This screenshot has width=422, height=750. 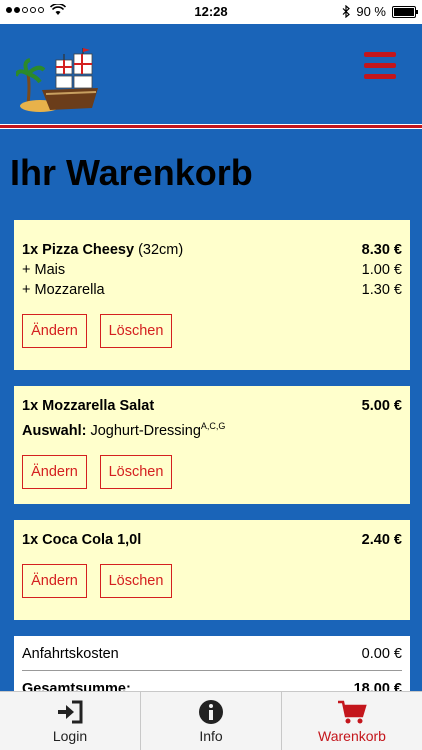 I want to click on battery-icon, so click(x=405, y=11).